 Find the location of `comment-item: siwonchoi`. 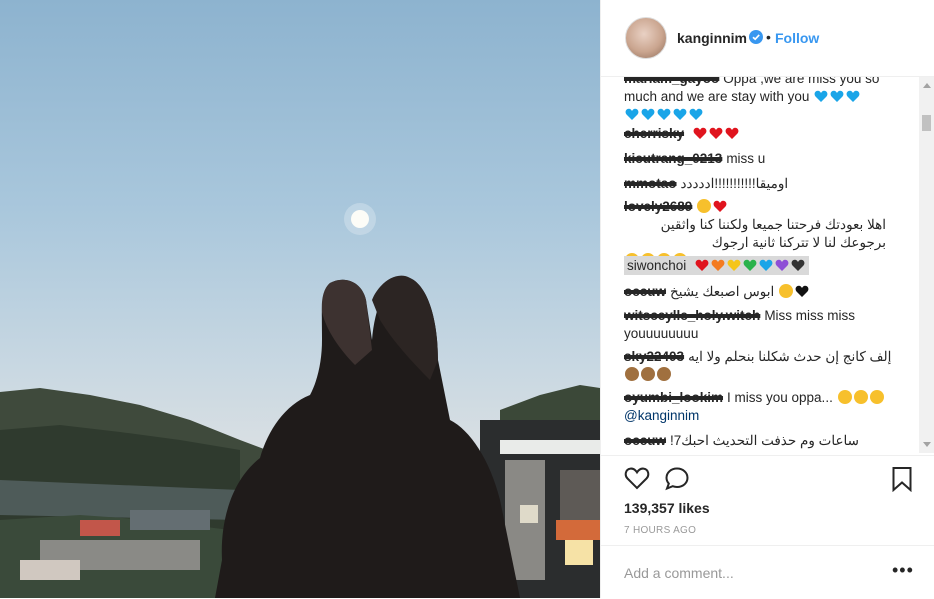

comment-item: siwonchoi is located at coordinates (769, 265).